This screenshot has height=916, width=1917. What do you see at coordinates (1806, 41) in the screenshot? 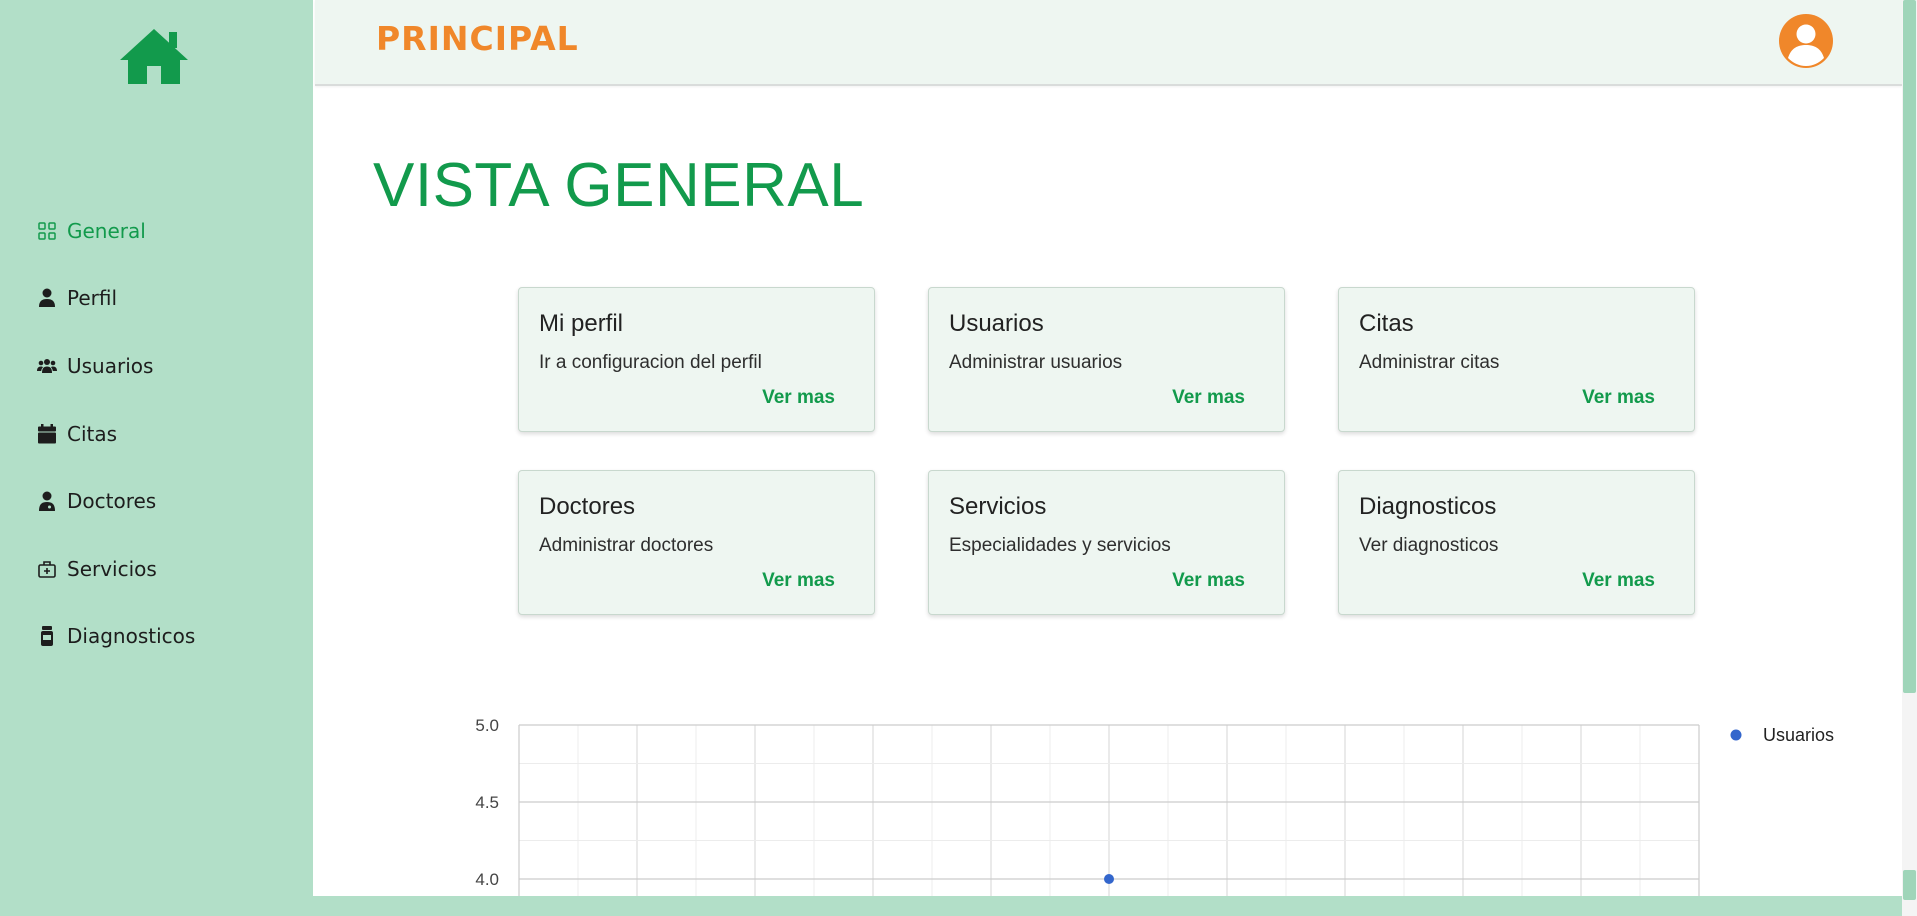
I see `user-avatar-icon` at bounding box center [1806, 41].